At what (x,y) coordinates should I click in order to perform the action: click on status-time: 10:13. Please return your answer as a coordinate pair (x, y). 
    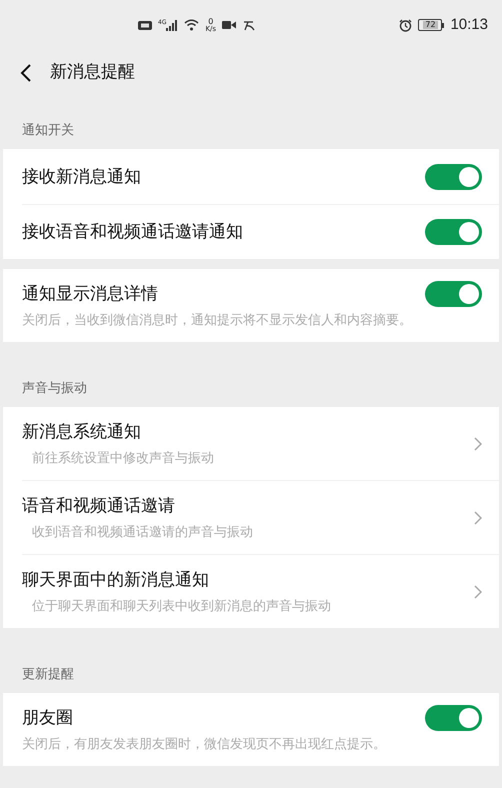
    Looking at the image, I should click on (469, 24).